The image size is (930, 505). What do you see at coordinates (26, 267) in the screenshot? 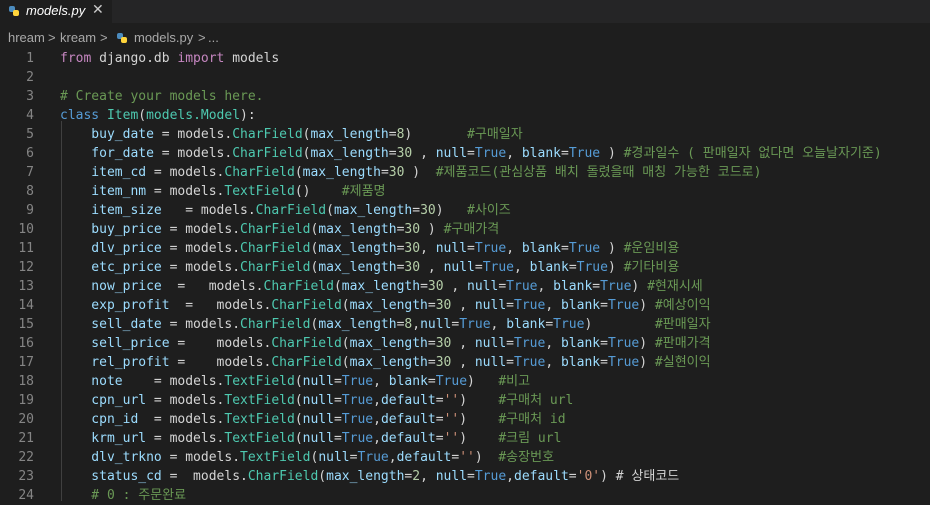
I see `line-number: 12` at bounding box center [26, 267].